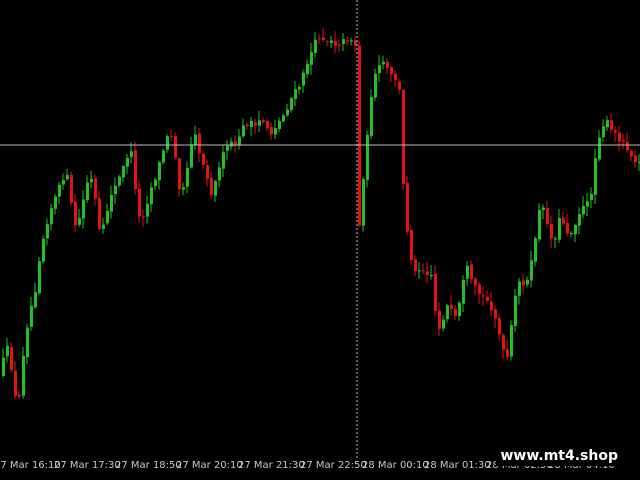 The height and width of the screenshot is (480, 640). Describe the element at coordinates (559, 456) in the screenshot. I see `watermark-text: www.mt4.shop` at that location.